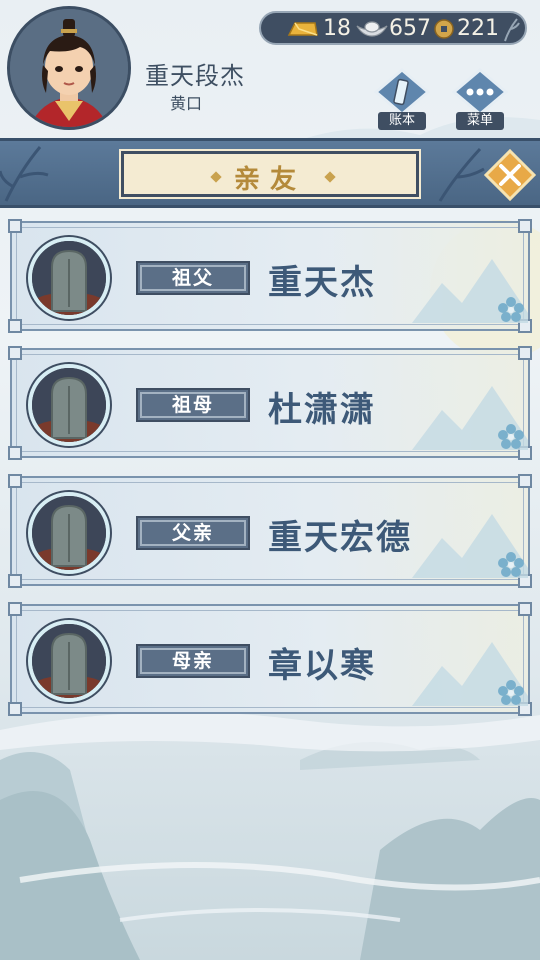 This screenshot has width=540, height=960. What do you see at coordinates (193, 405) in the screenshot?
I see `relation-label: 祖母` at bounding box center [193, 405].